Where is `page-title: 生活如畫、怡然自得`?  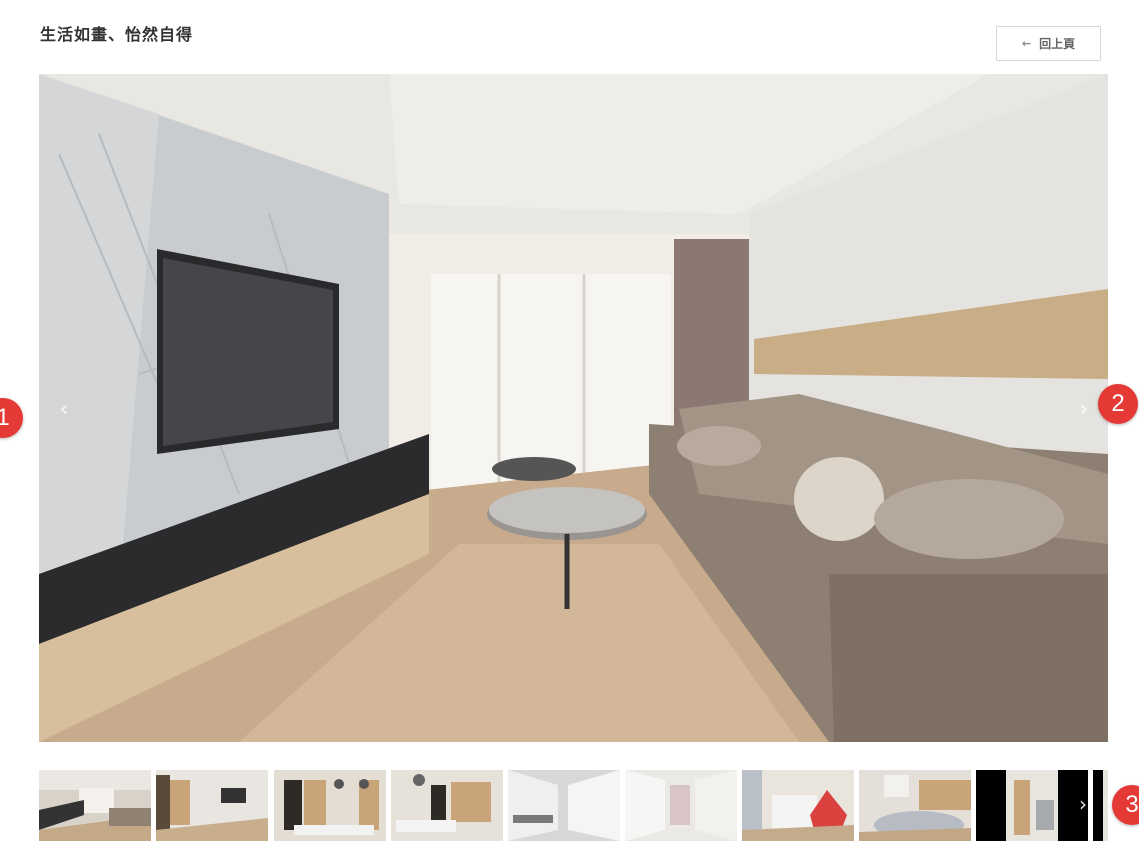 page-title: 生活如畫、怡然自得 is located at coordinates (117, 34).